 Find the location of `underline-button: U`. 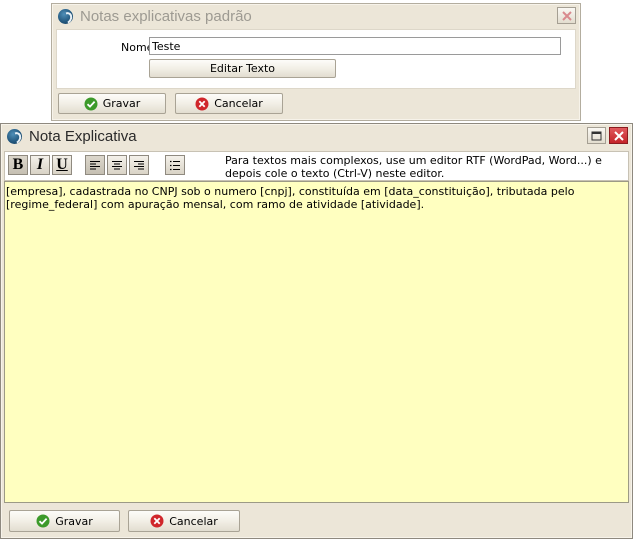

underline-button: U is located at coordinates (62, 165).